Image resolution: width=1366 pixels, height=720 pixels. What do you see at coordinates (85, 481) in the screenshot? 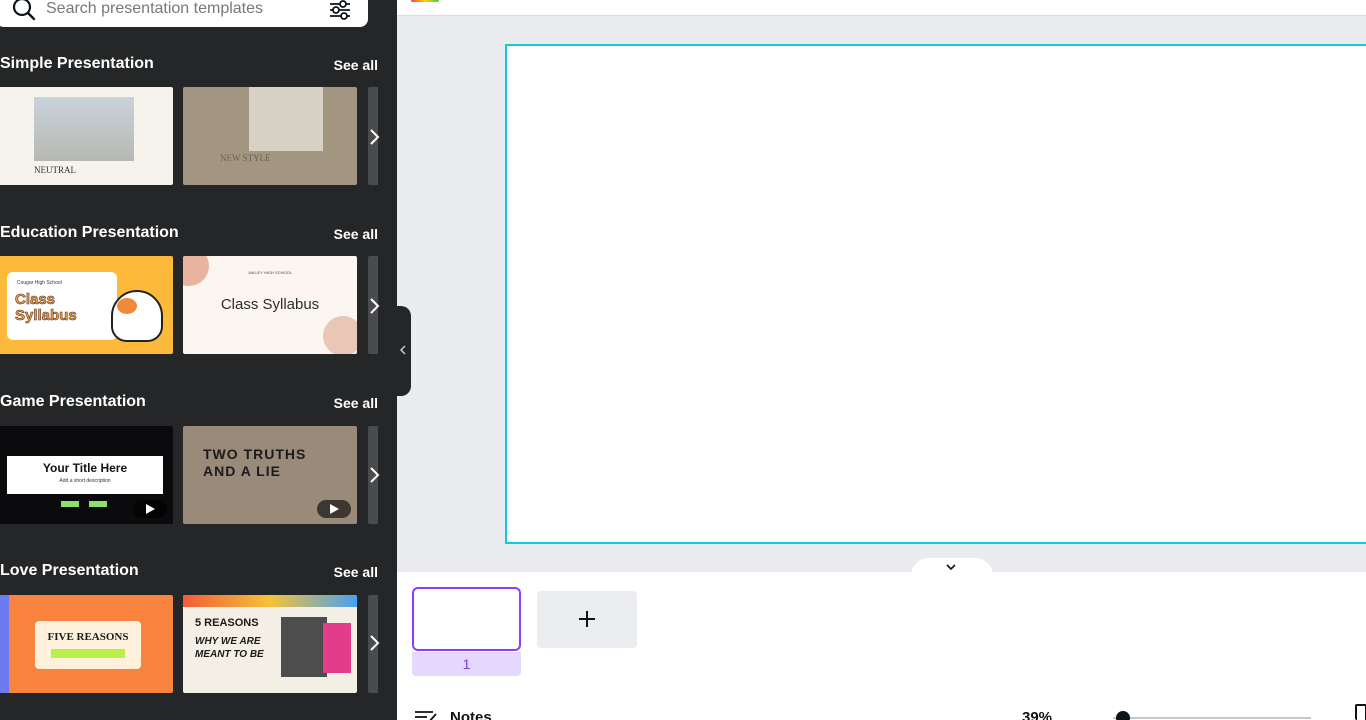
I see `thumb-subcaption: Add a short description` at bounding box center [85, 481].